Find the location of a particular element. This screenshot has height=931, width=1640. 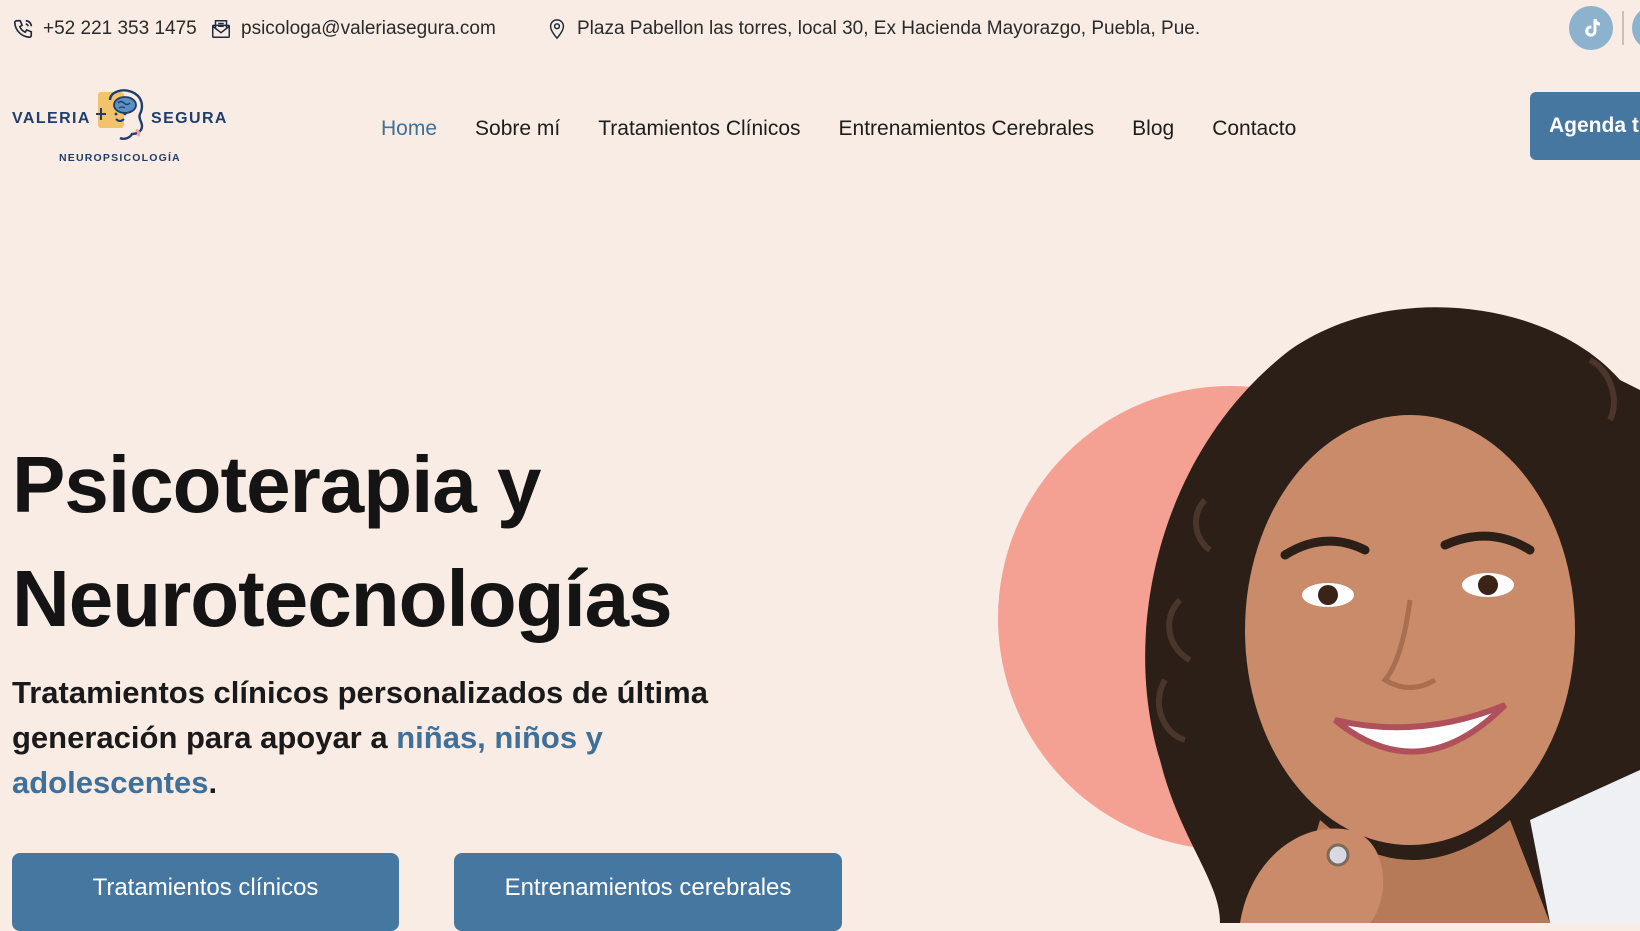

contact-email: psicologa@valeriasegura.com is located at coordinates (353, 29).